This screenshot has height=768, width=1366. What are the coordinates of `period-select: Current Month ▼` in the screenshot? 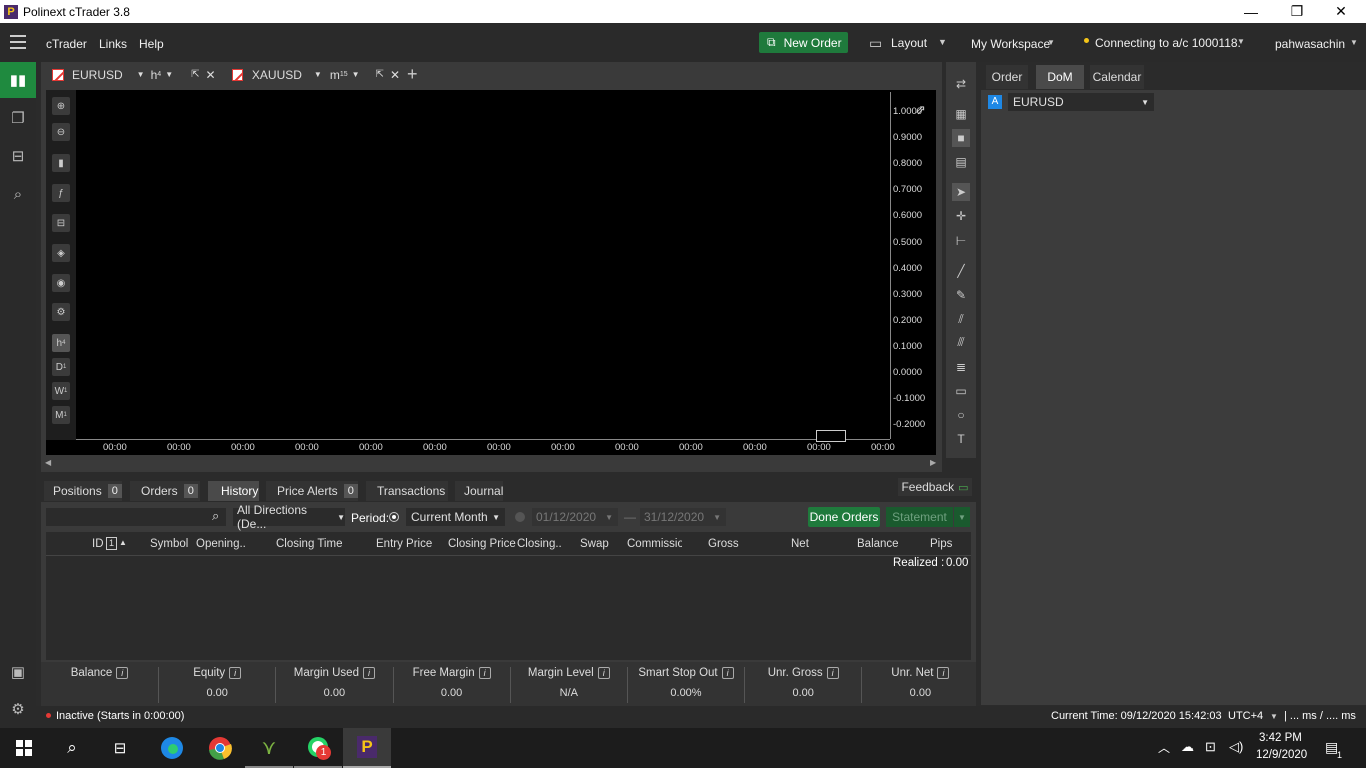 It's located at (455, 517).